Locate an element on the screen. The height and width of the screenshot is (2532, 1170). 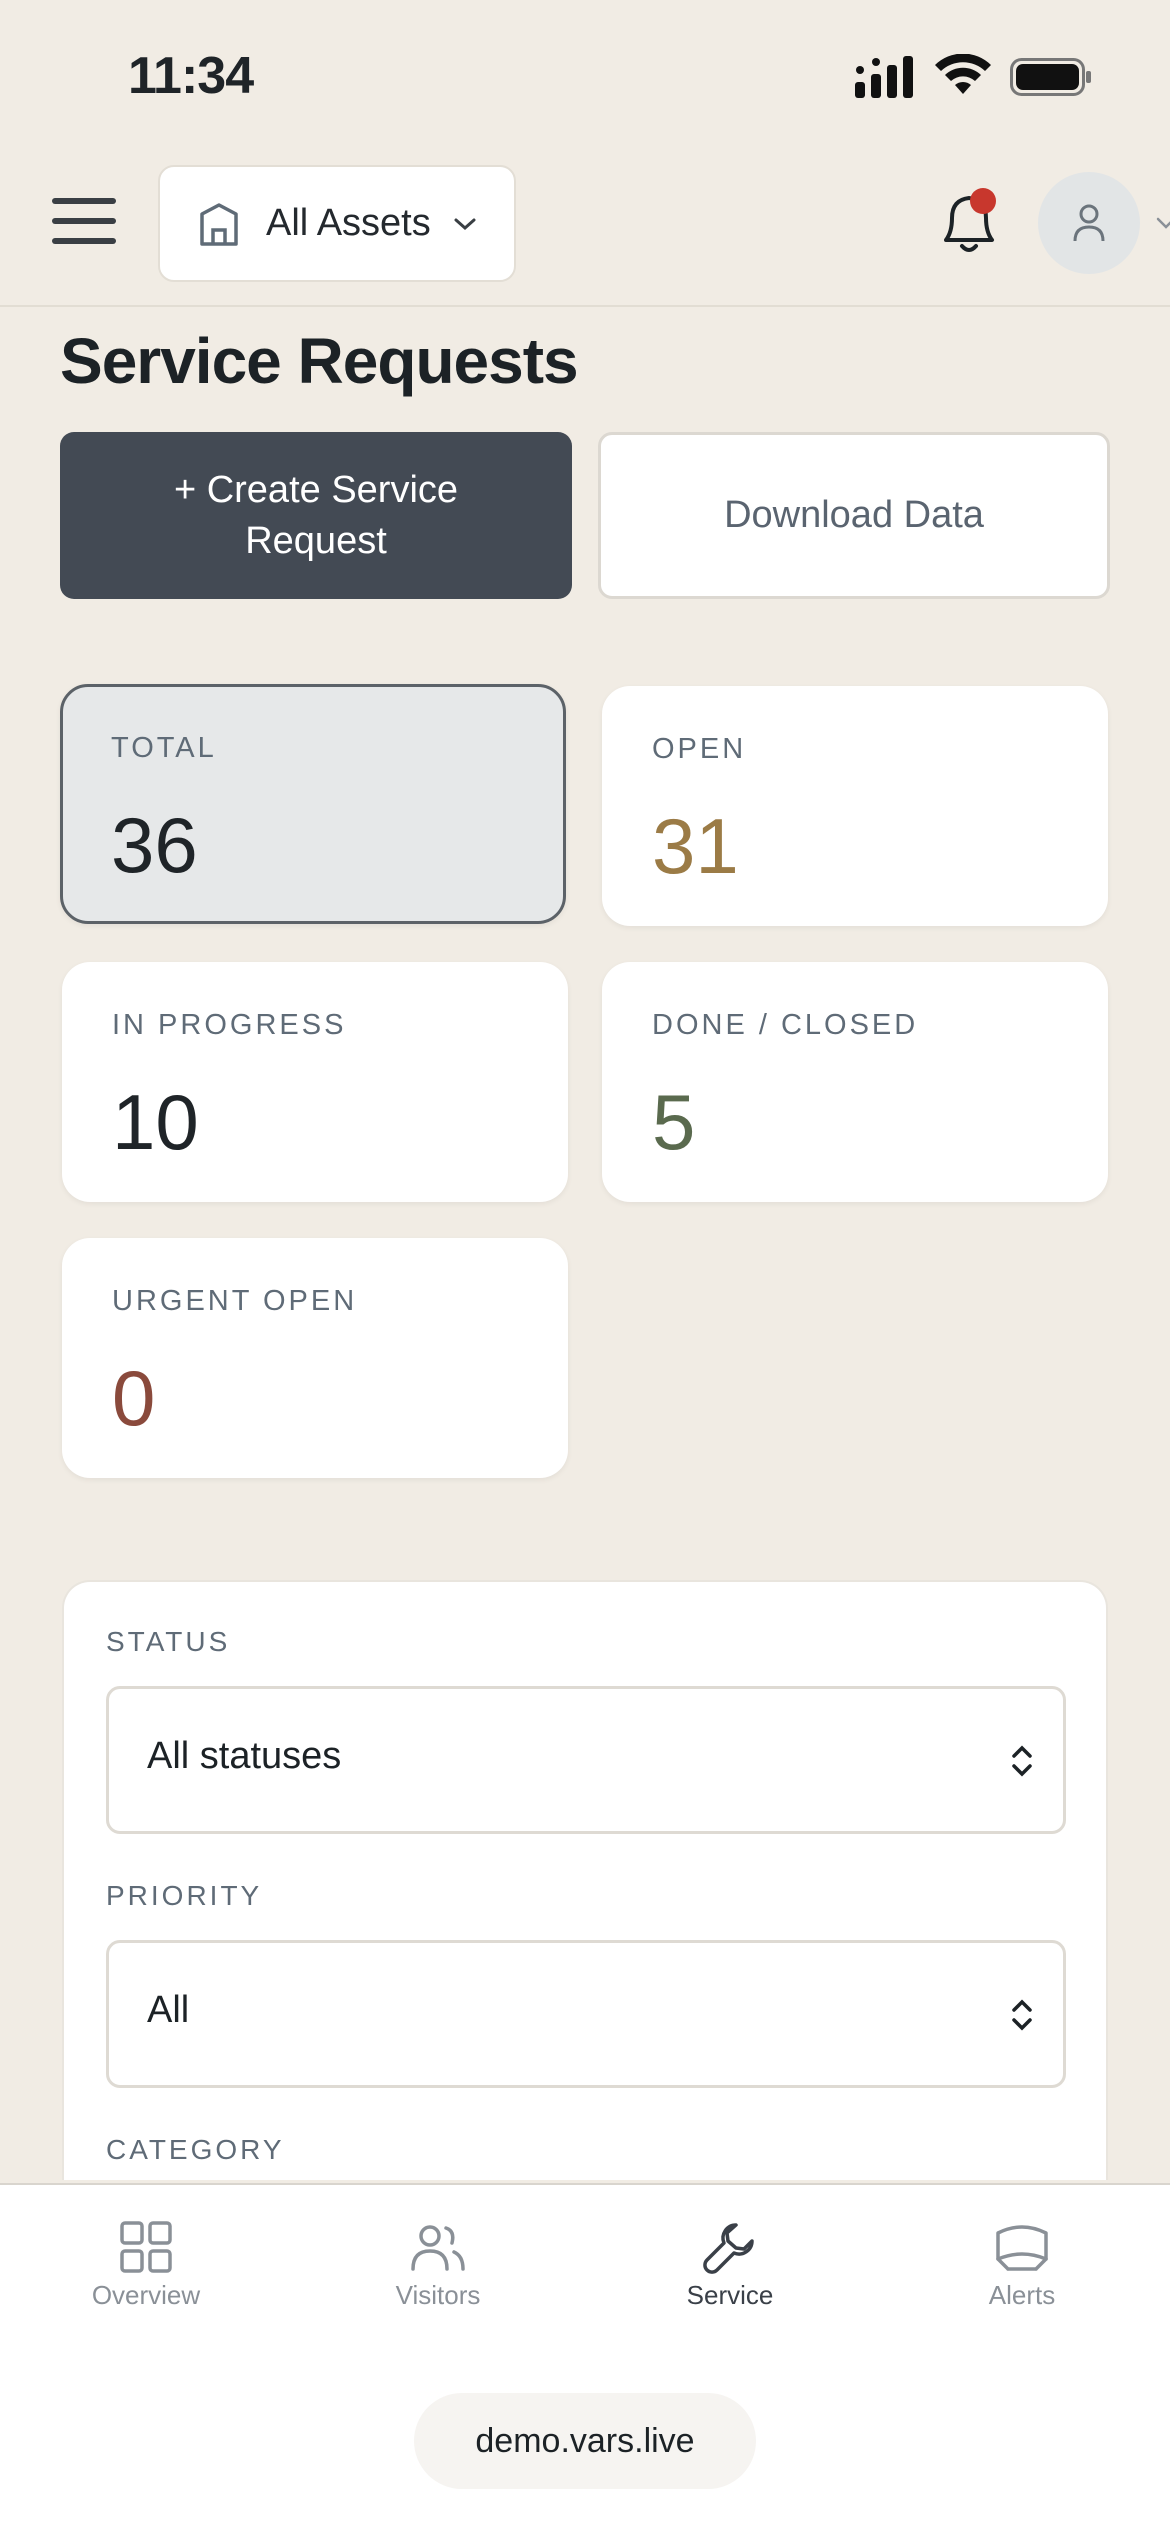
nav-overview: Overview is located at coordinates (146, 2250).